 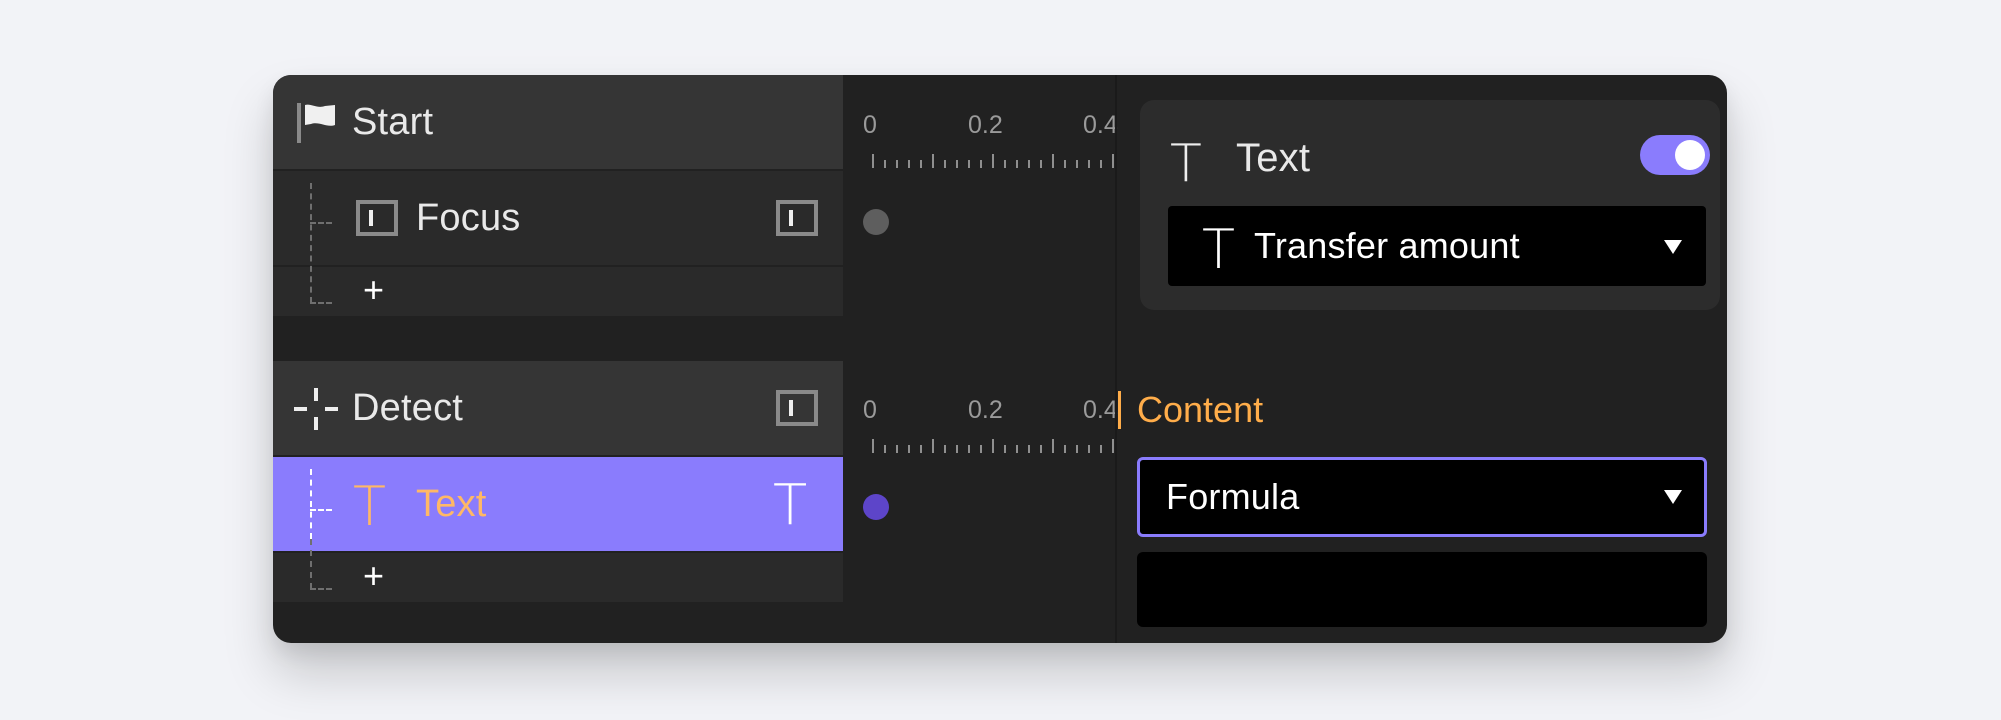 I want to click on group-header-label: Detect, so click(x=408, y=407).